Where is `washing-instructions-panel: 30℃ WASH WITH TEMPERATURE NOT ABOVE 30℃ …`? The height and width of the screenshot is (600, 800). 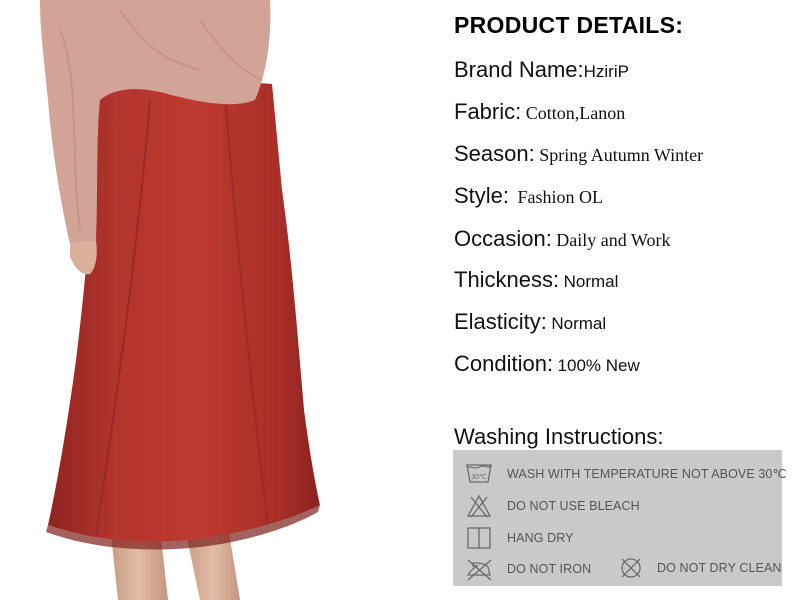 washing-instructions-panel: 30℃ WASH WITH TEMPERATURE NOT ABOVE 30℃ … is located at coordinates (620, 518).